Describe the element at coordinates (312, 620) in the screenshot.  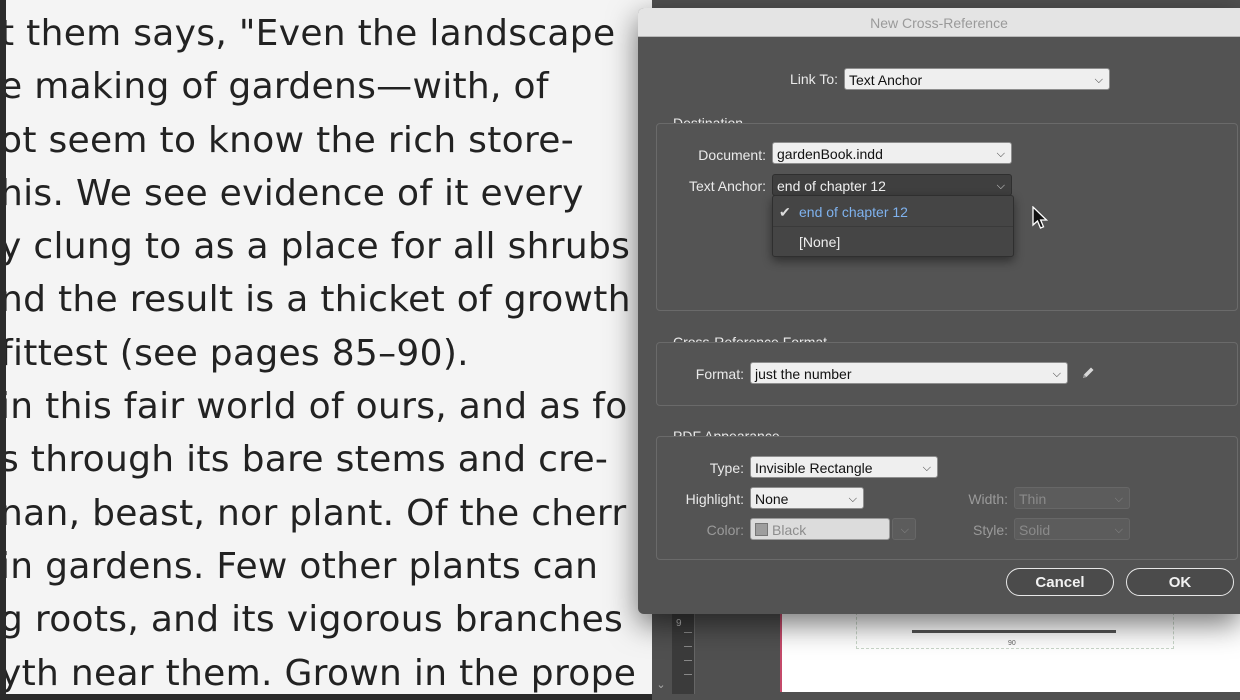
I see `text-line: g roots, and its vigorous branches` at that location.